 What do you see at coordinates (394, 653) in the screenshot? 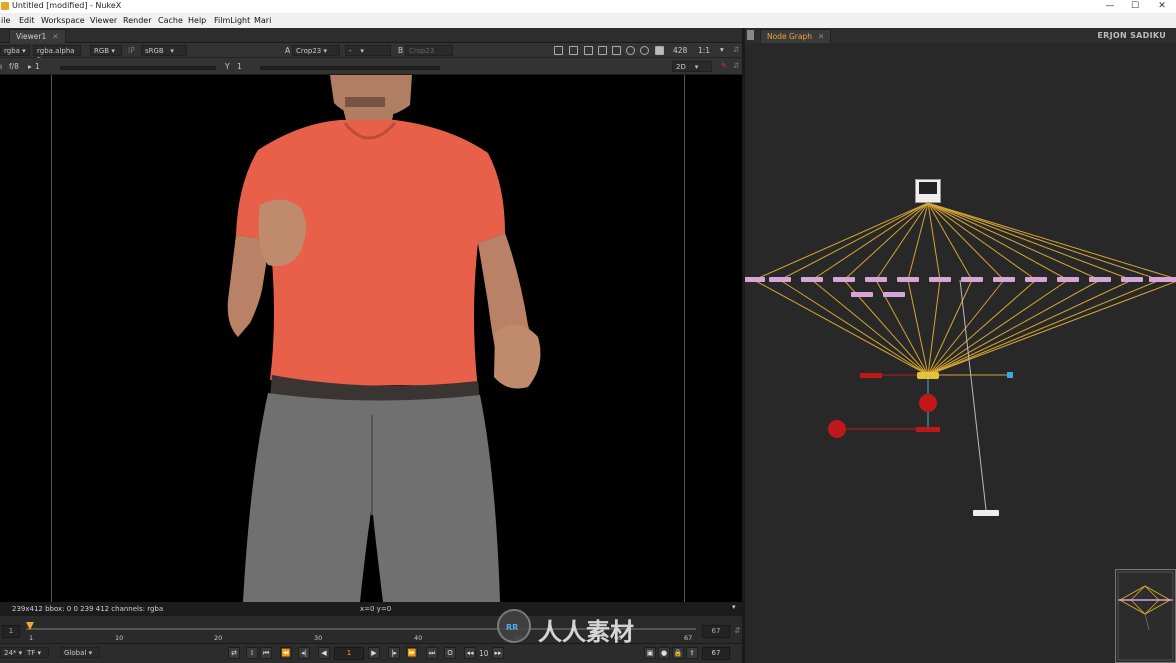
I see `next-frame-icon: |▸` at bounding box center [394, 653].